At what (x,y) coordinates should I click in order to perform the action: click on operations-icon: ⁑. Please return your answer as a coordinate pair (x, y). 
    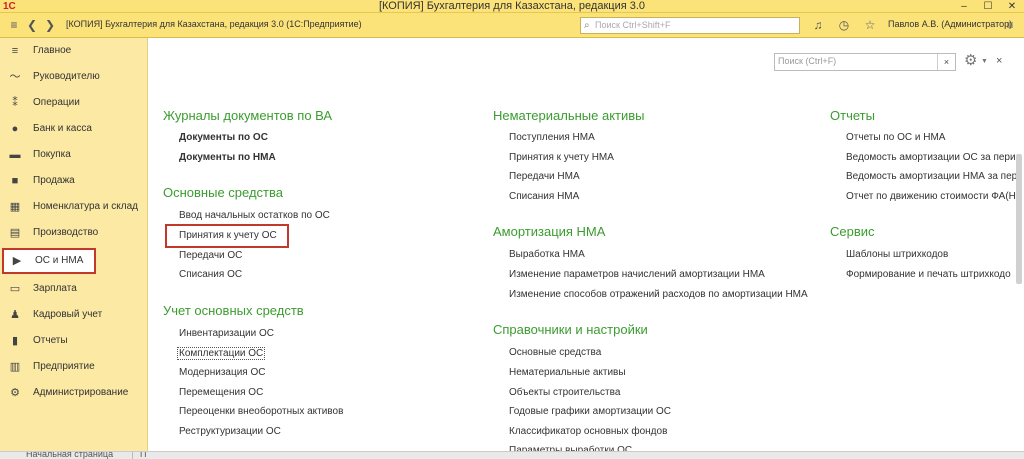
    Looking at the image, I should click on (15, 103).